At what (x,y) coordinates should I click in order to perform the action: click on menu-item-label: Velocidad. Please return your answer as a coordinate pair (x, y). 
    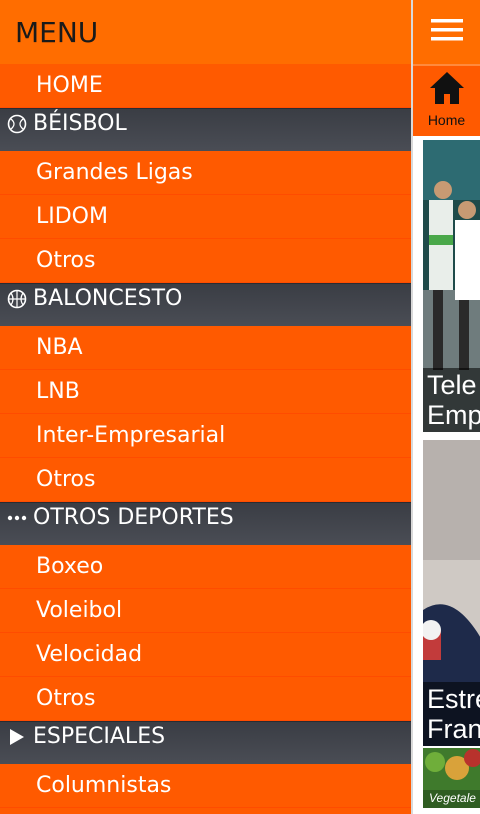
    Looking at the image, I should click on (89, 654).